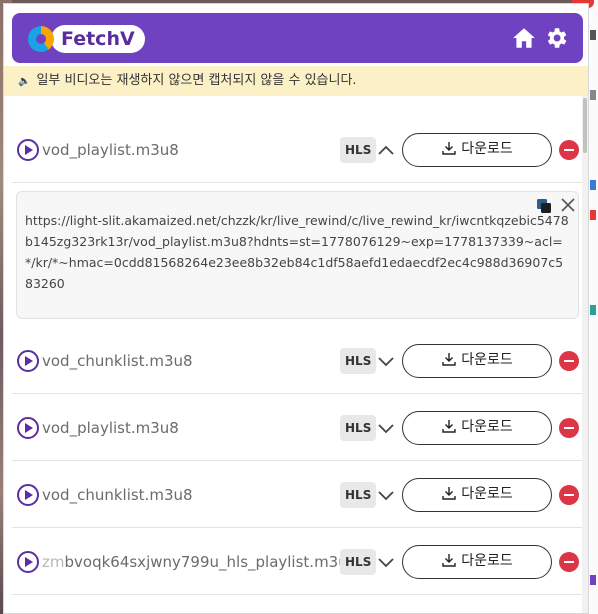  Describe the element at coordinates (98, 39) in the screenshot. I see `brand-name: FetchV` at that location.